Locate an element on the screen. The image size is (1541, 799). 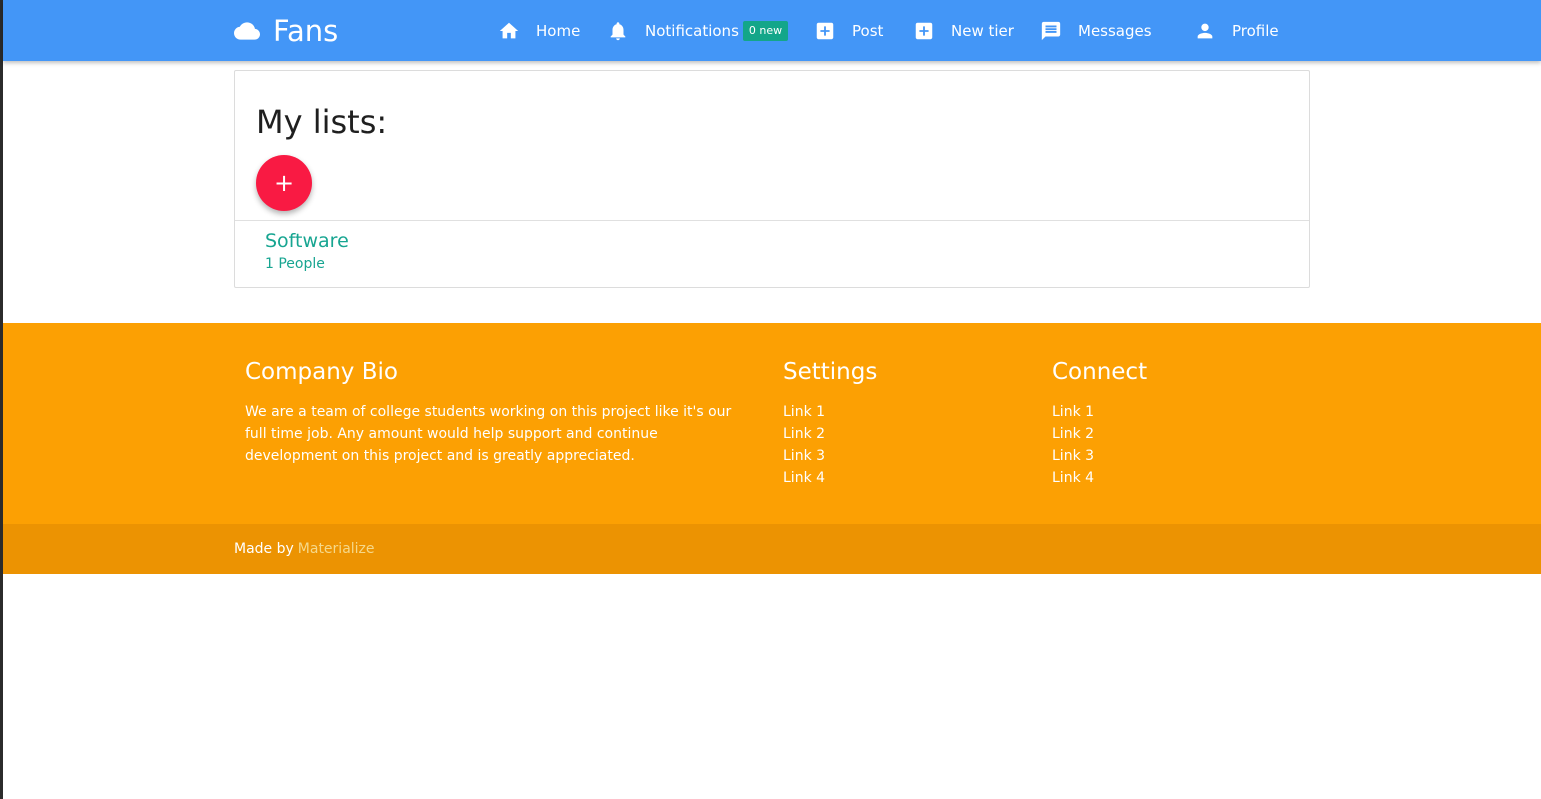
cloud-icon is located at coordinates (247, 30).